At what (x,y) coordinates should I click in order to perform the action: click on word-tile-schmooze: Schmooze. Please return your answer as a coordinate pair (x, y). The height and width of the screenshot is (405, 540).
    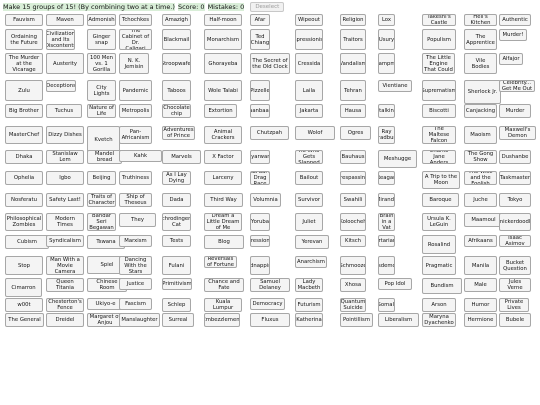
    Looking at the image, I should click on (353, 265).